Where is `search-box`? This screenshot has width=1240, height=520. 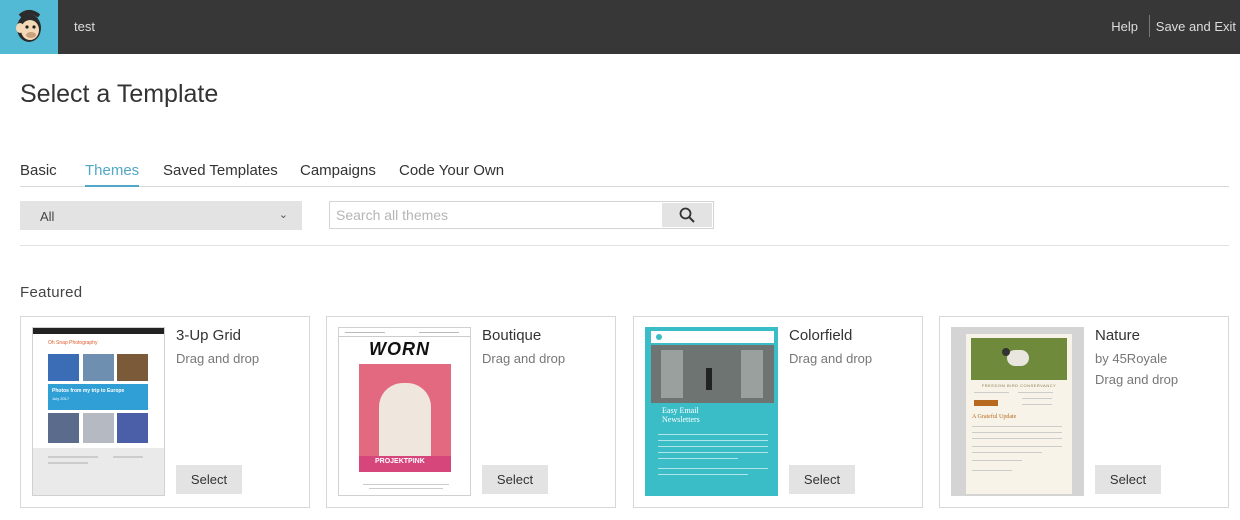
search-box is located at coordinates (521, 215).